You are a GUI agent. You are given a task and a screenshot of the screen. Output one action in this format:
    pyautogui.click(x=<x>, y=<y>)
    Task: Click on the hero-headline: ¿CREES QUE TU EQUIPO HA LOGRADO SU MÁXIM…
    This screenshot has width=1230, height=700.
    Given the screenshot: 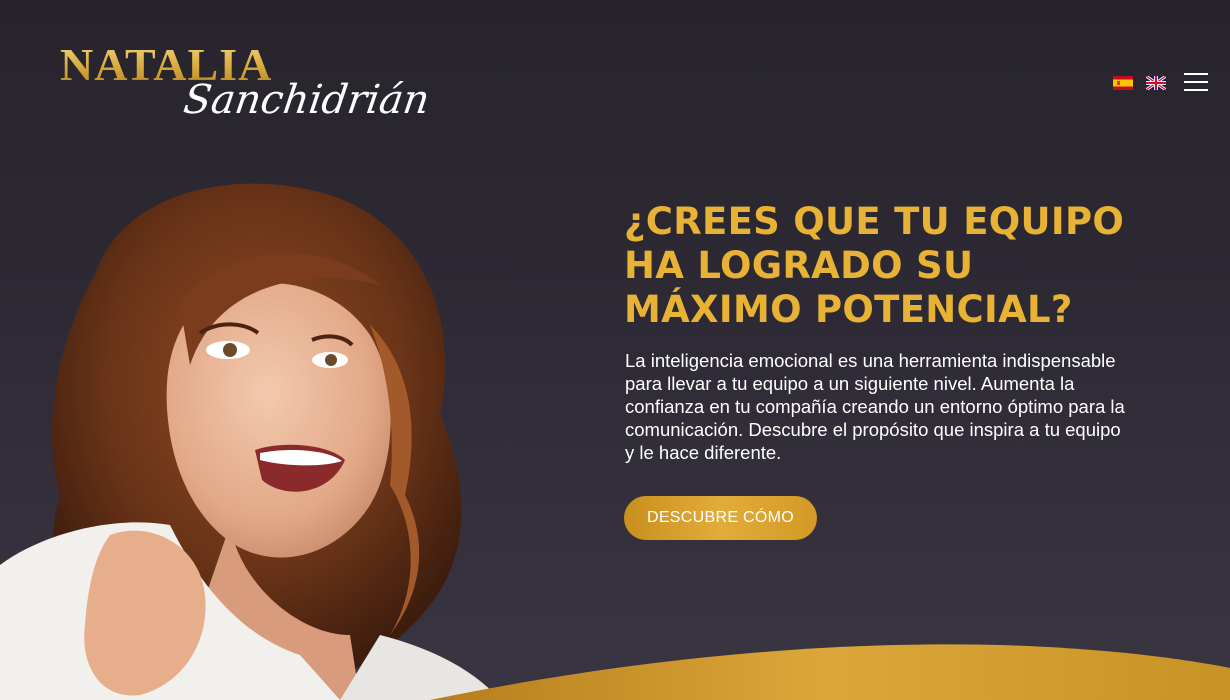 What is the action you would take?
    pyautogui.click(x=874, y=265)
    